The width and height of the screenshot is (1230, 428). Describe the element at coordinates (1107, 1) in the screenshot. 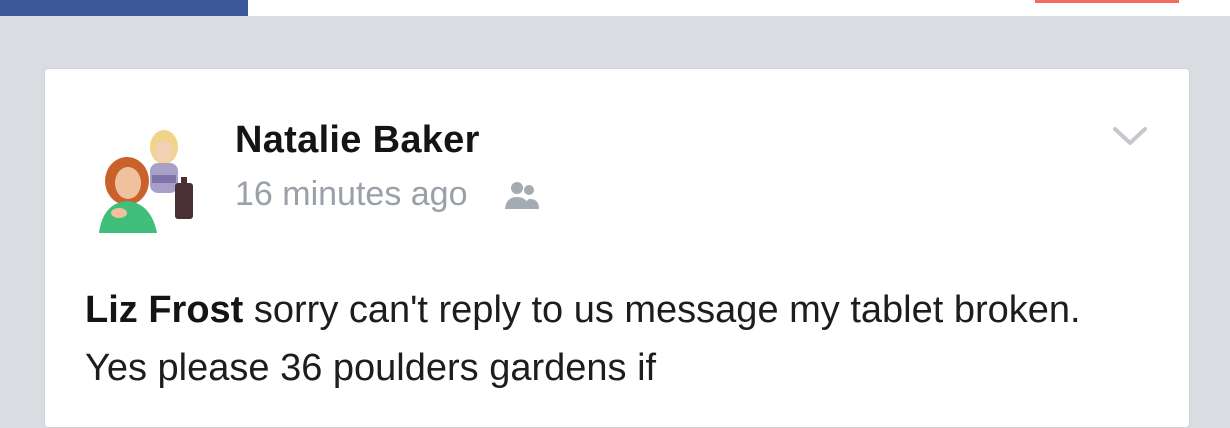

I see `nav-bar-accent-segment` at that location.